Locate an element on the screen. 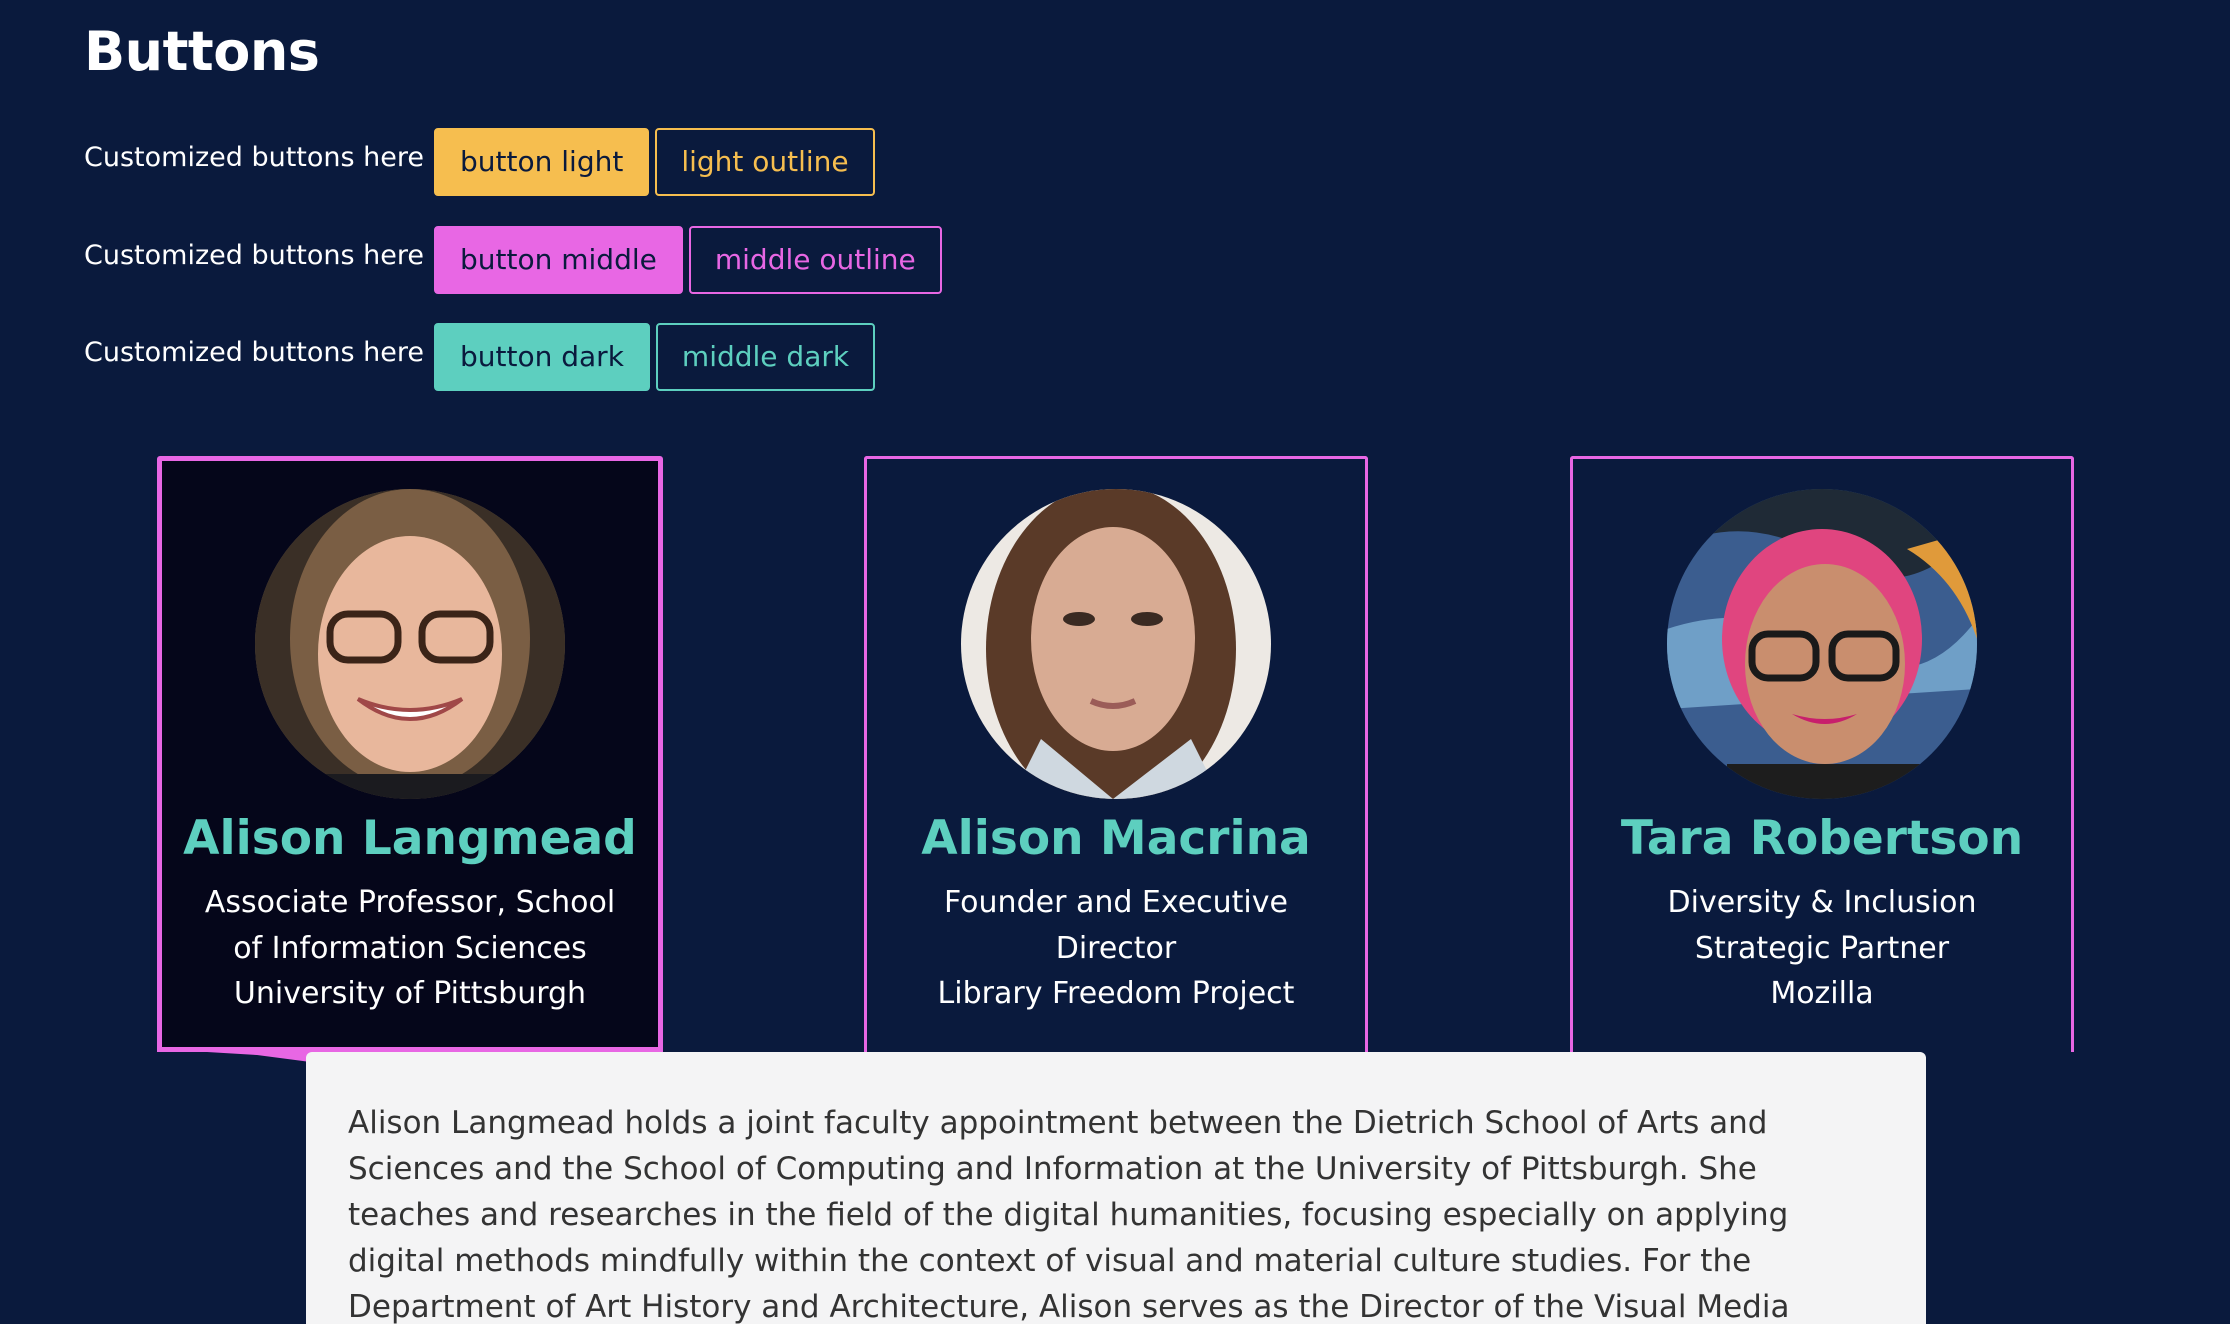  speaker-org: Library Freedom Project is located at coordinates (1116, 993).